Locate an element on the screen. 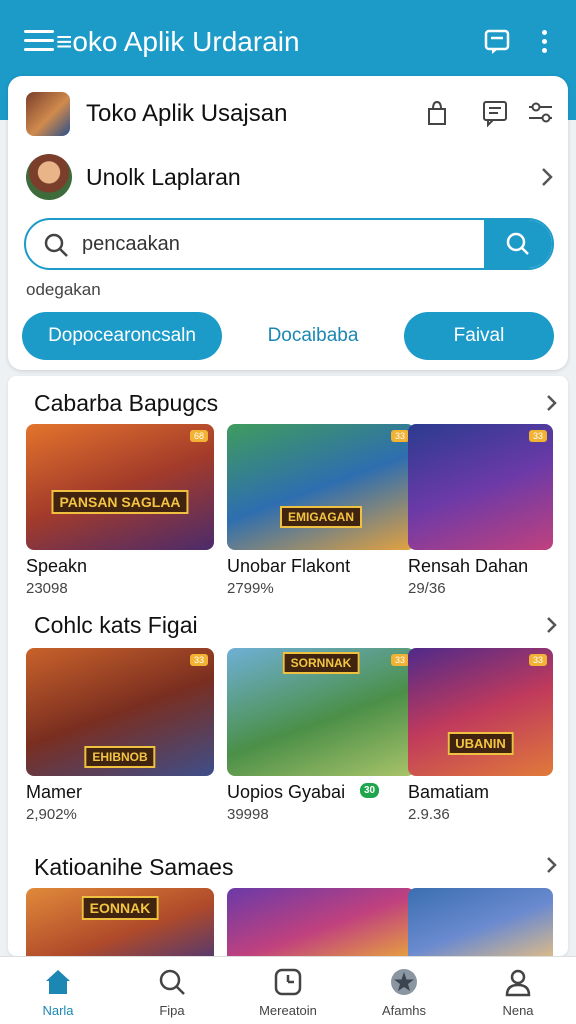 The width and height of the screenshot is (576, 1024). store-avatar is located at coordinates (48, 114).